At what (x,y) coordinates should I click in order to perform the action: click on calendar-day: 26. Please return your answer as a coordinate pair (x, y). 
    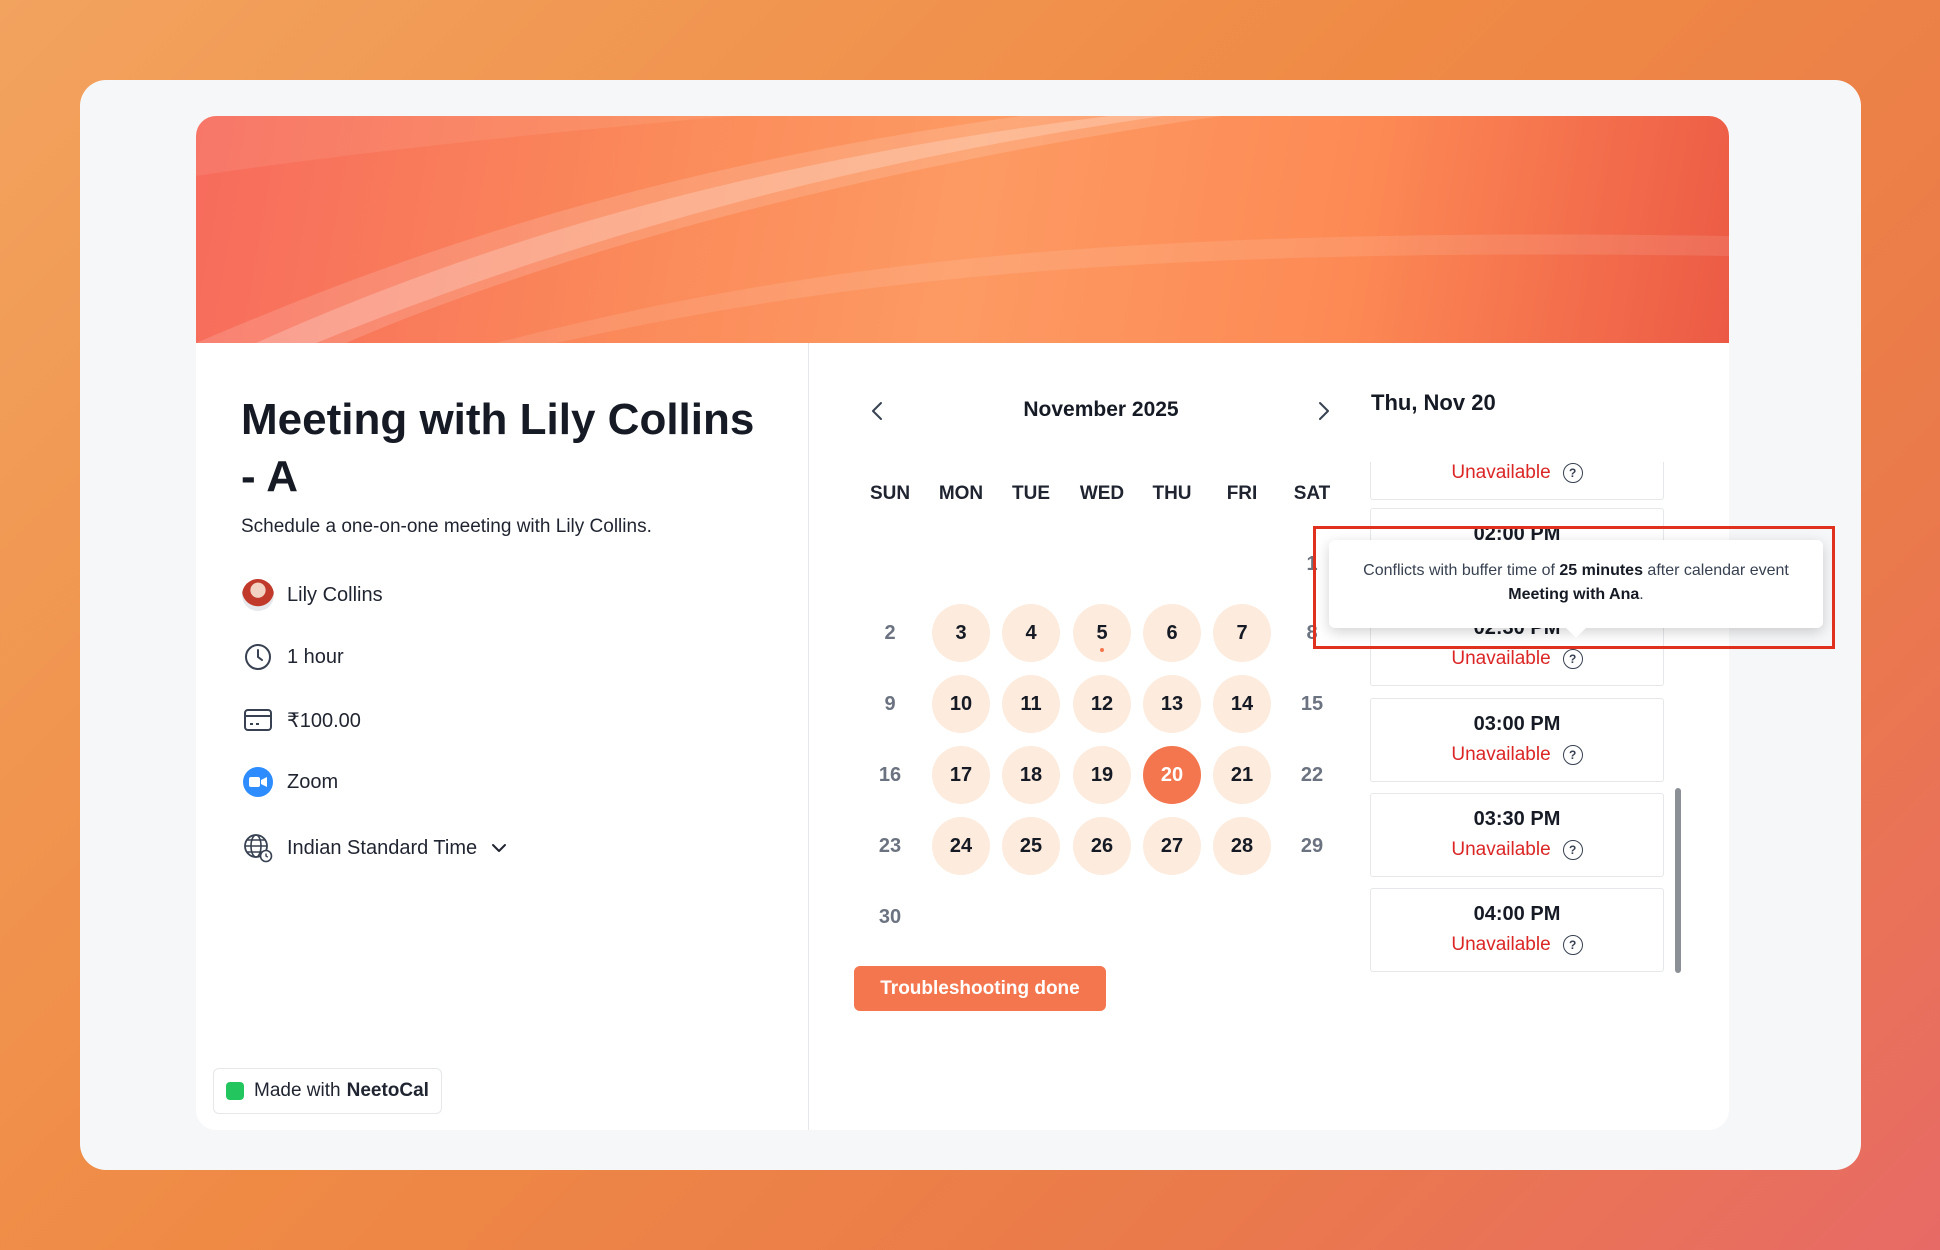
    Looking at the image, I should click on (1102, 846).